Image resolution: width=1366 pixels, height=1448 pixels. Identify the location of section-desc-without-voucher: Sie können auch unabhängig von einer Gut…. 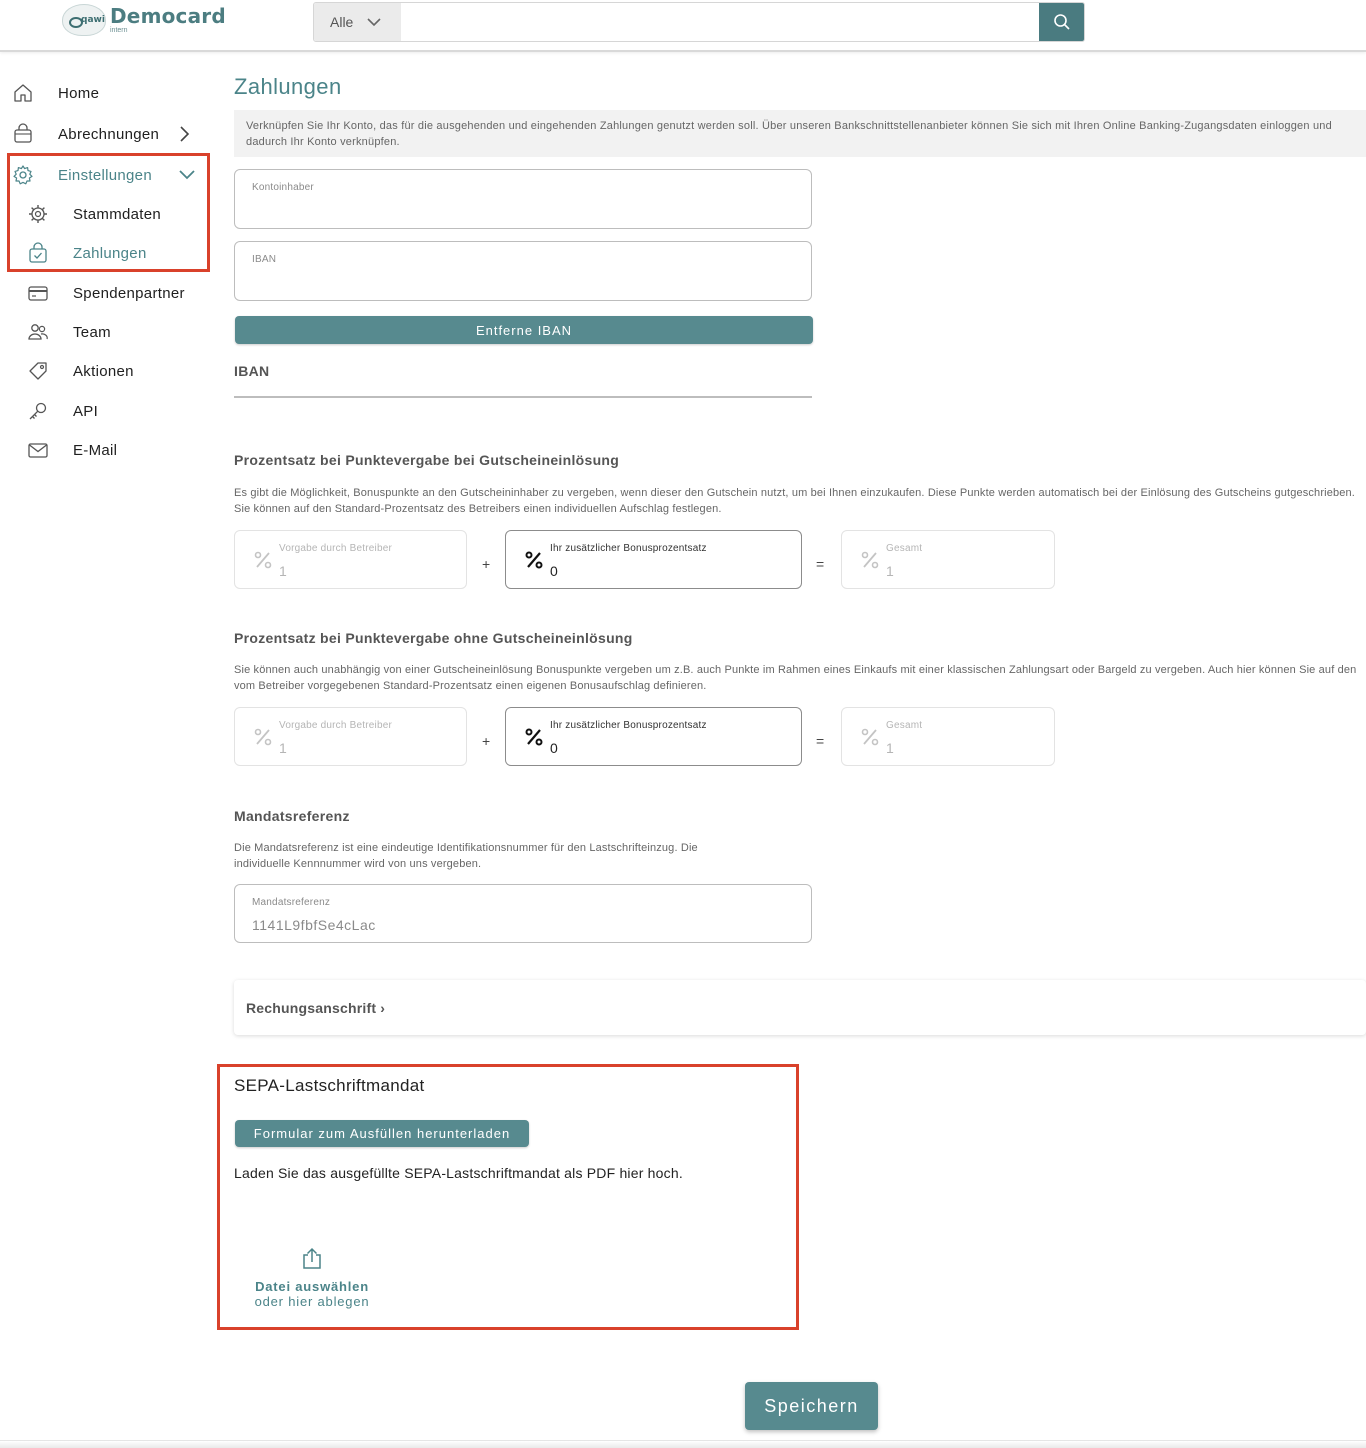
(795, 678).